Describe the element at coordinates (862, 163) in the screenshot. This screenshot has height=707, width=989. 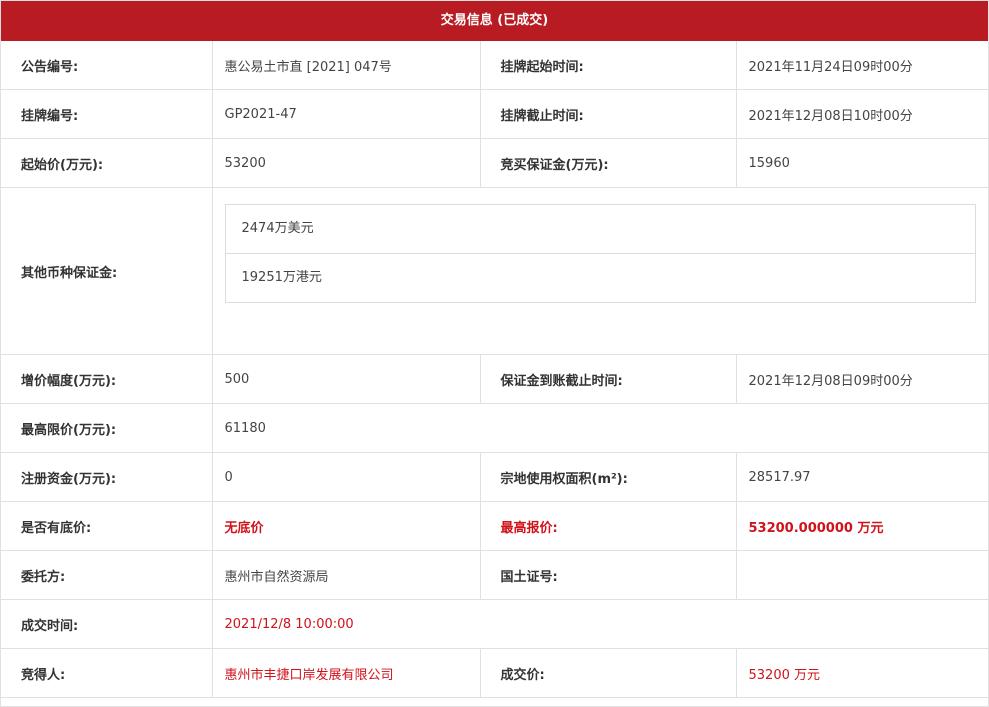
I see `deposit-value: 15960` at that location.